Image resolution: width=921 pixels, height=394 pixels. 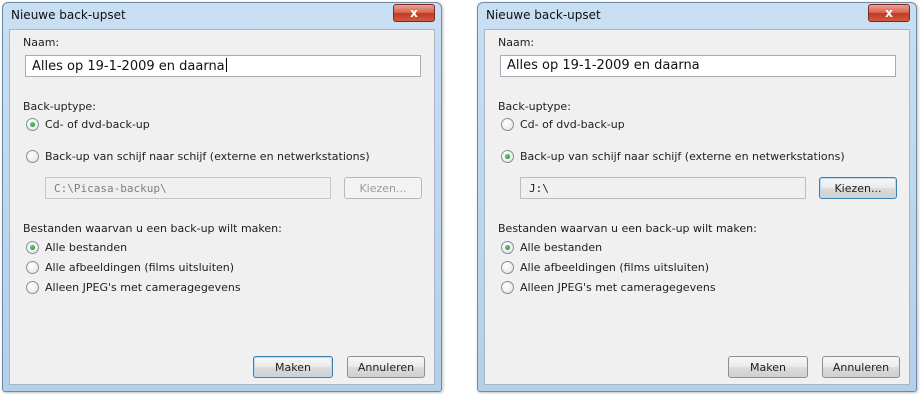 I want to click on backup-path-field: C:\Picasa-backup\, so click(x=188, y=188).